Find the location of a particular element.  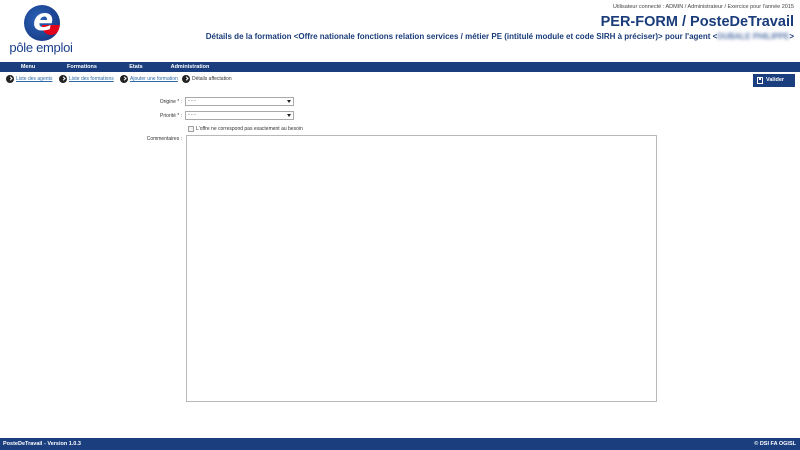

priorite-label: Priorité * : is located at coordinates (171, 116).